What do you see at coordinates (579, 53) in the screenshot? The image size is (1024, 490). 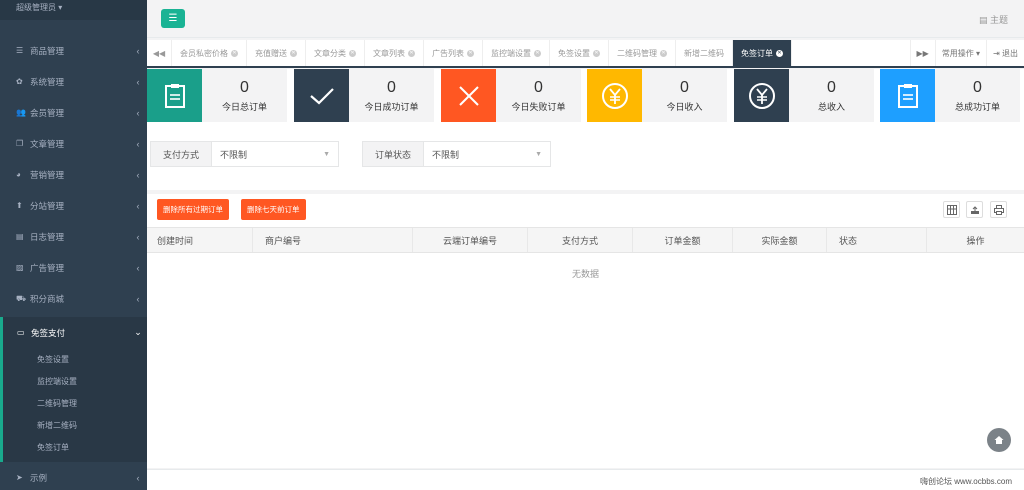 I see `tab-free-settings: 免签设置 ✕` at bounding box center [579, 53].